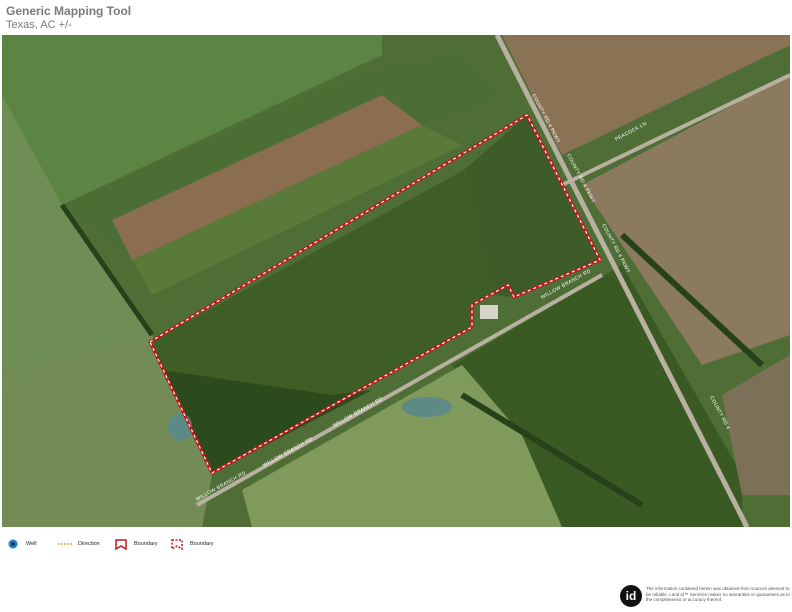 This screenshot has width=792, height=612. I want to click on map-subtitle: Texas, AC +/-, so click(39, 25).